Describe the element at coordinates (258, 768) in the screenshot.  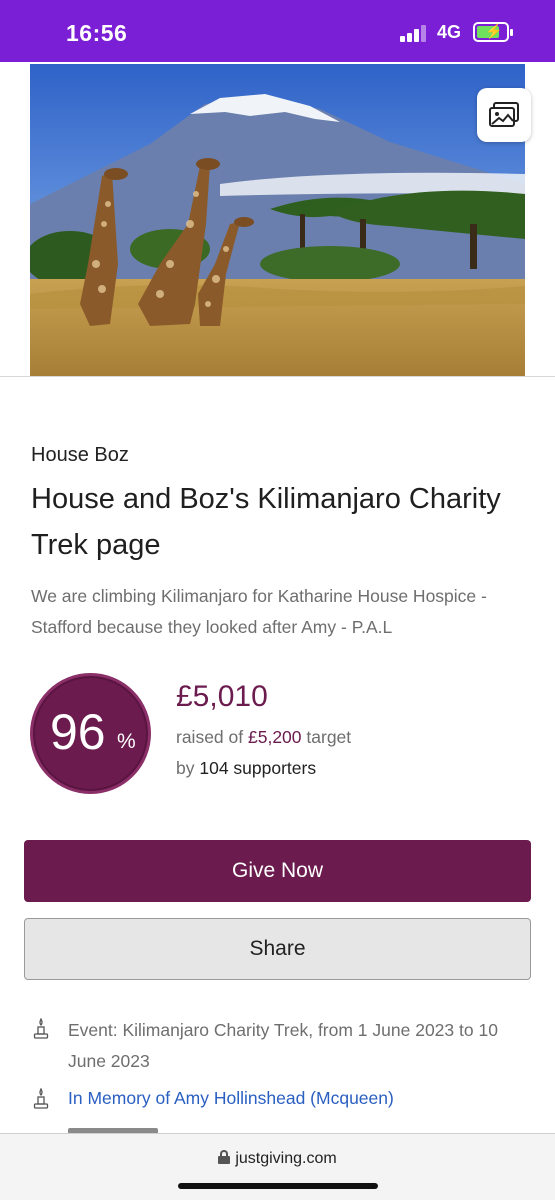
I see `supporters-count: 104 supporters` at that location.